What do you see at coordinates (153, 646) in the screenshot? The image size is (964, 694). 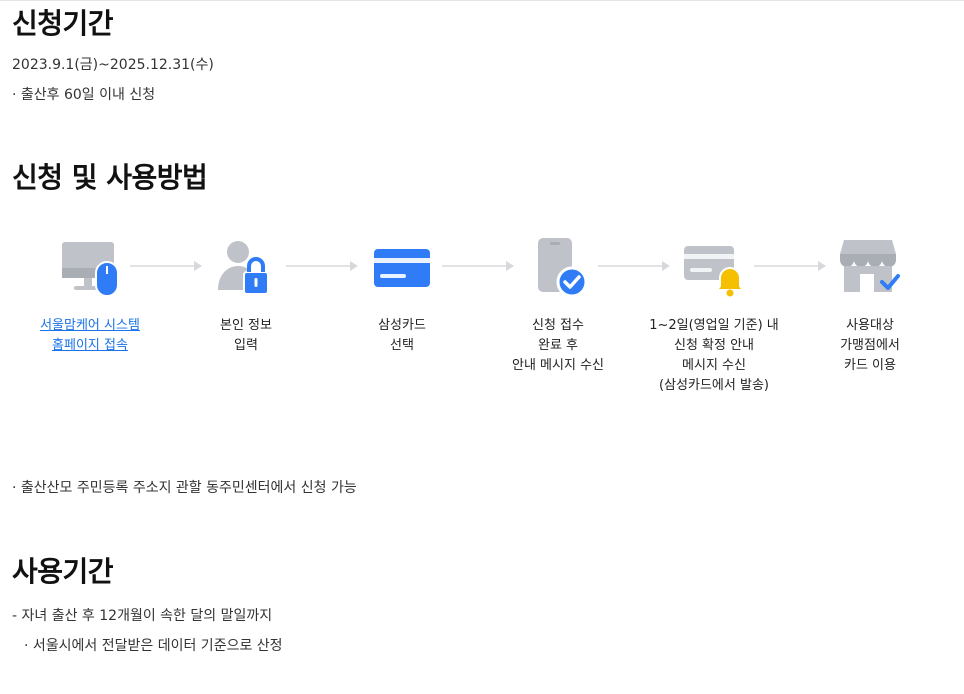 I see `usage-line2: · 서울시에서 전달받은 데이터 기준으로 산정` at bounding box center [153, 646].